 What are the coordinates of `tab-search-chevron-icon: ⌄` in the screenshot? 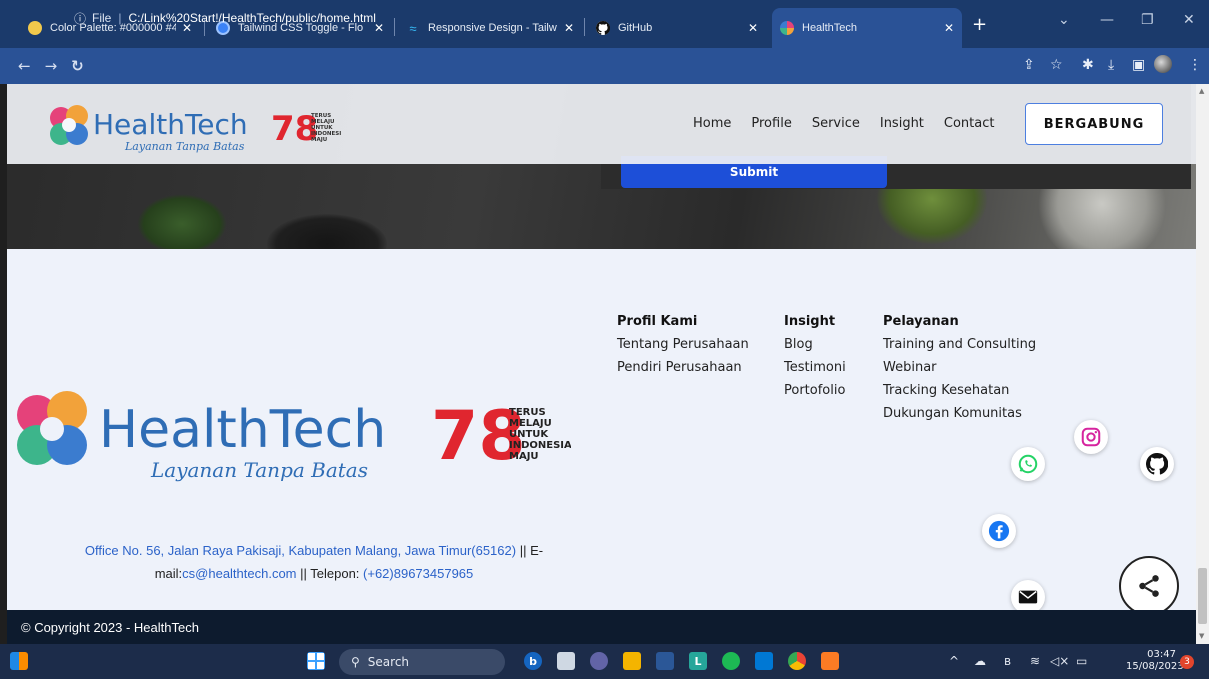 It's located at (1064, 20).